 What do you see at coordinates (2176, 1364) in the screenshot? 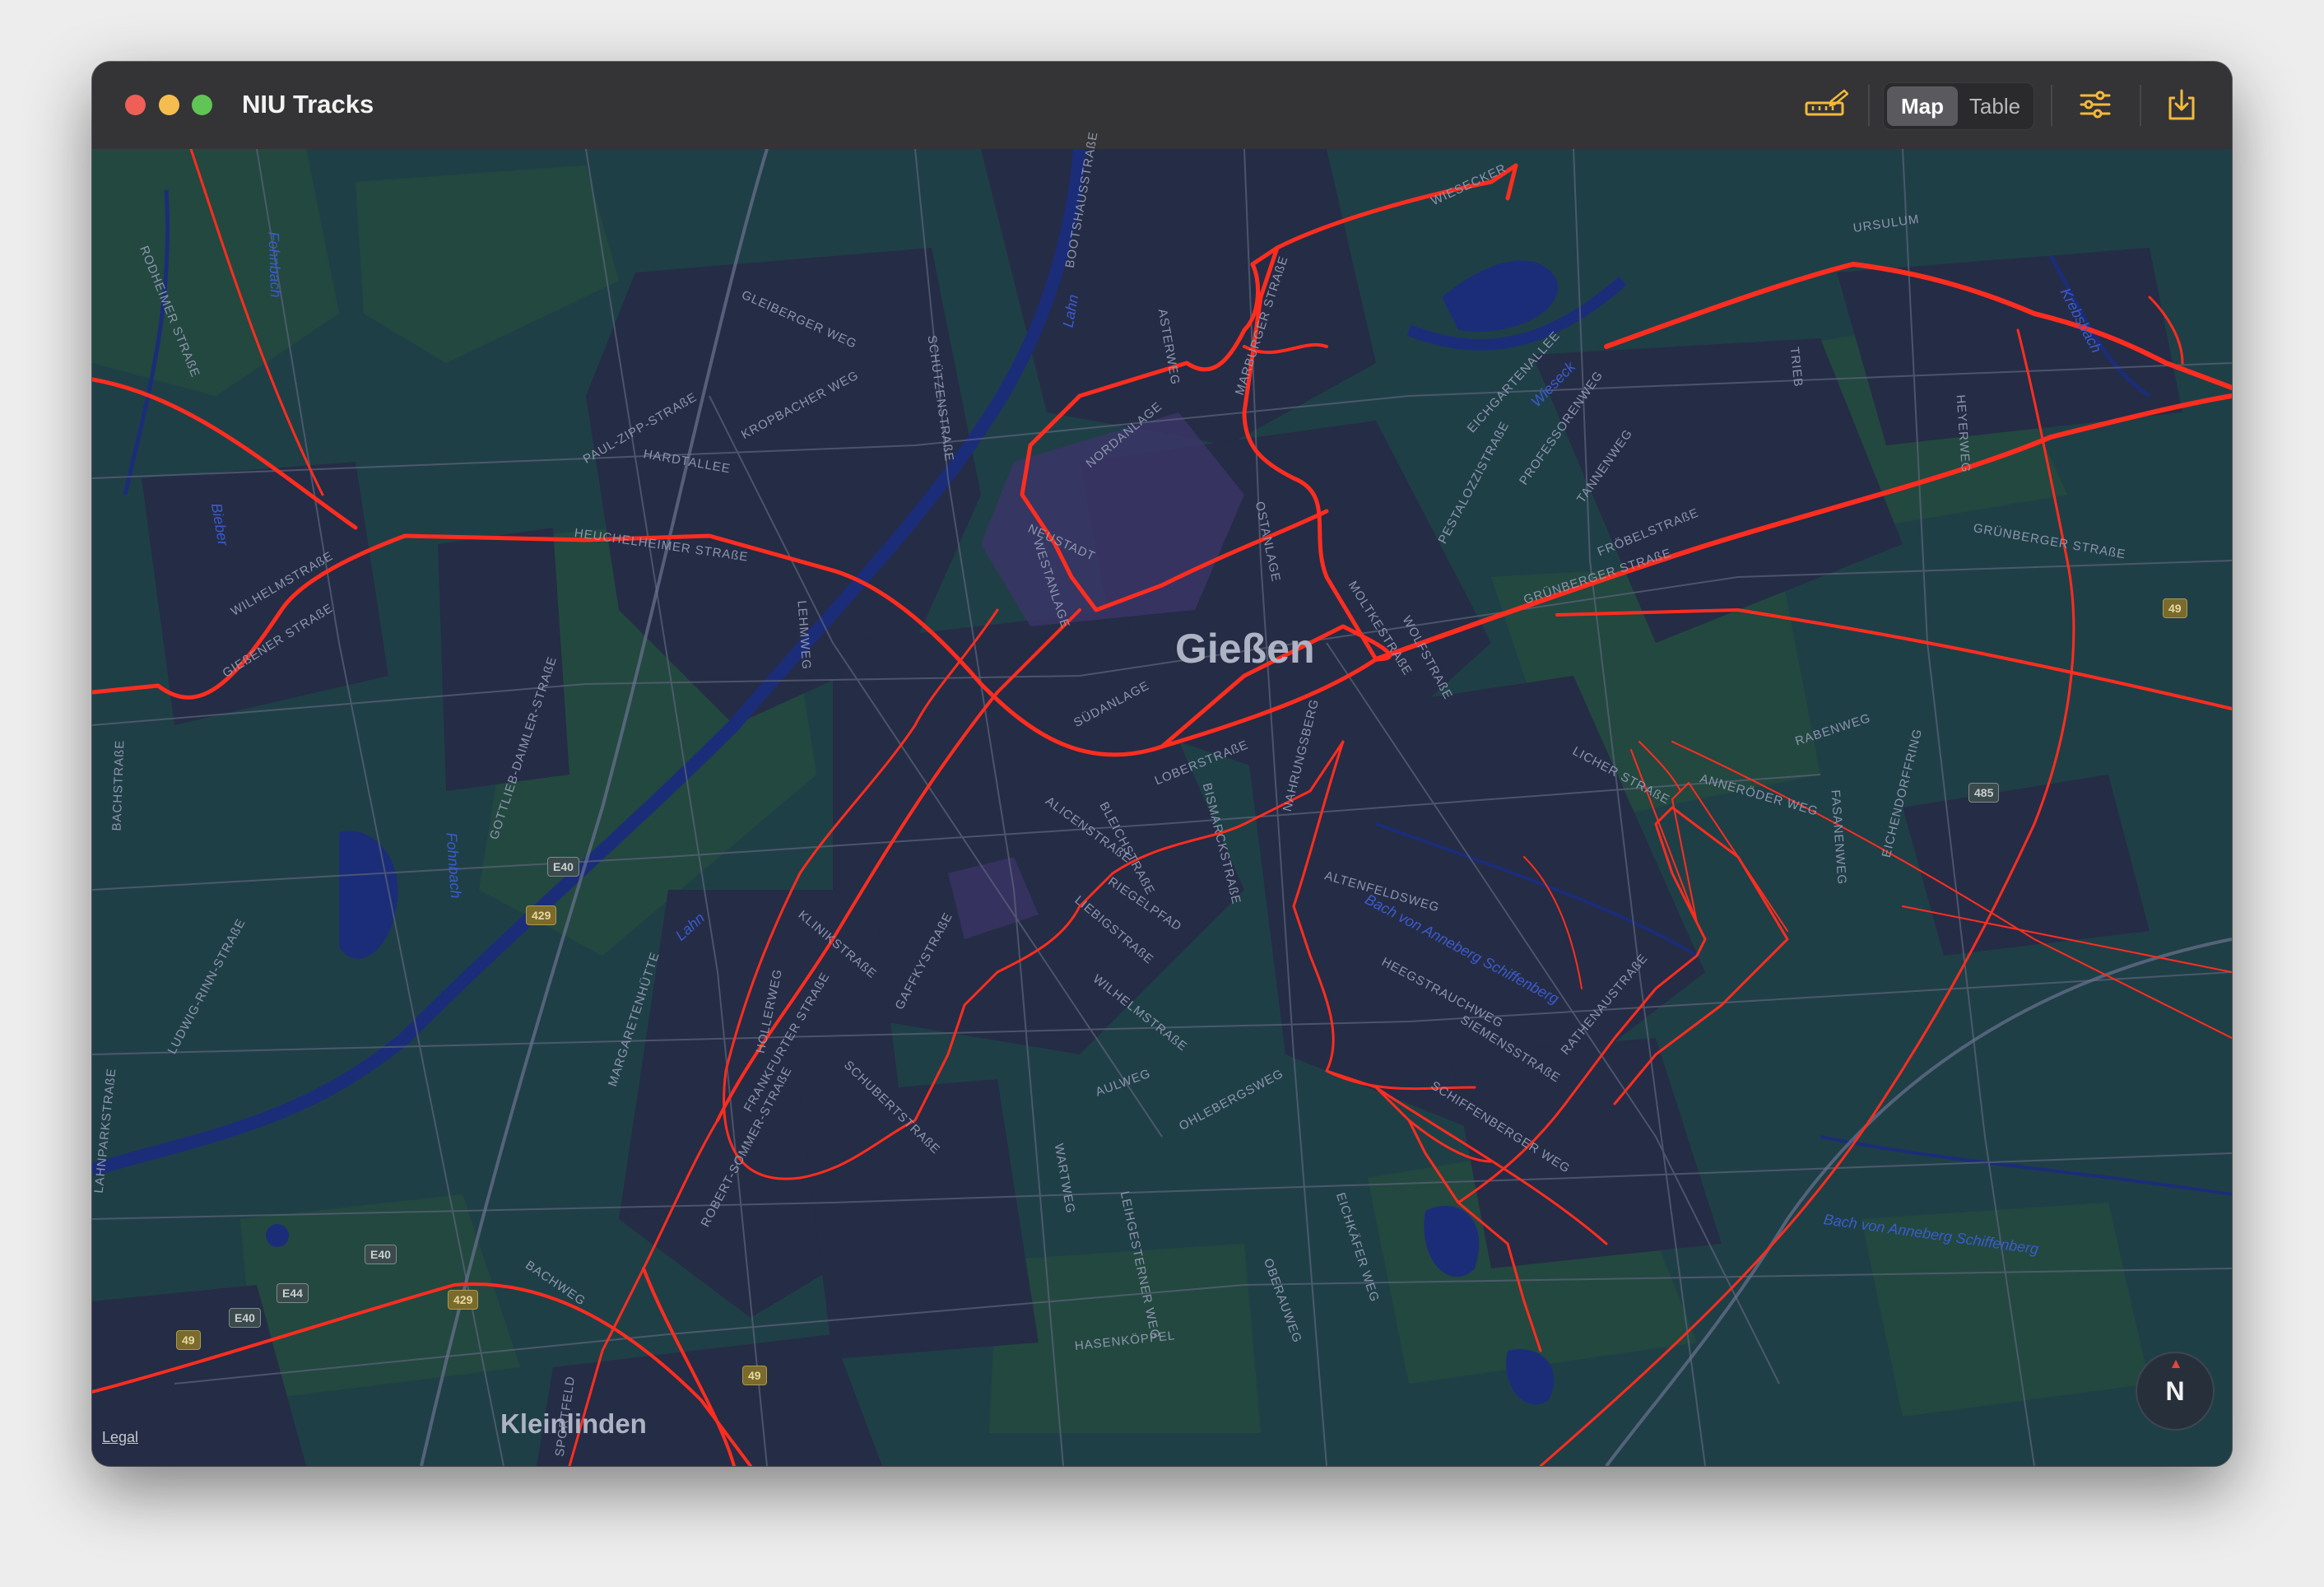
I see `compass-north-marker` at bounding box center [2176, 1364].